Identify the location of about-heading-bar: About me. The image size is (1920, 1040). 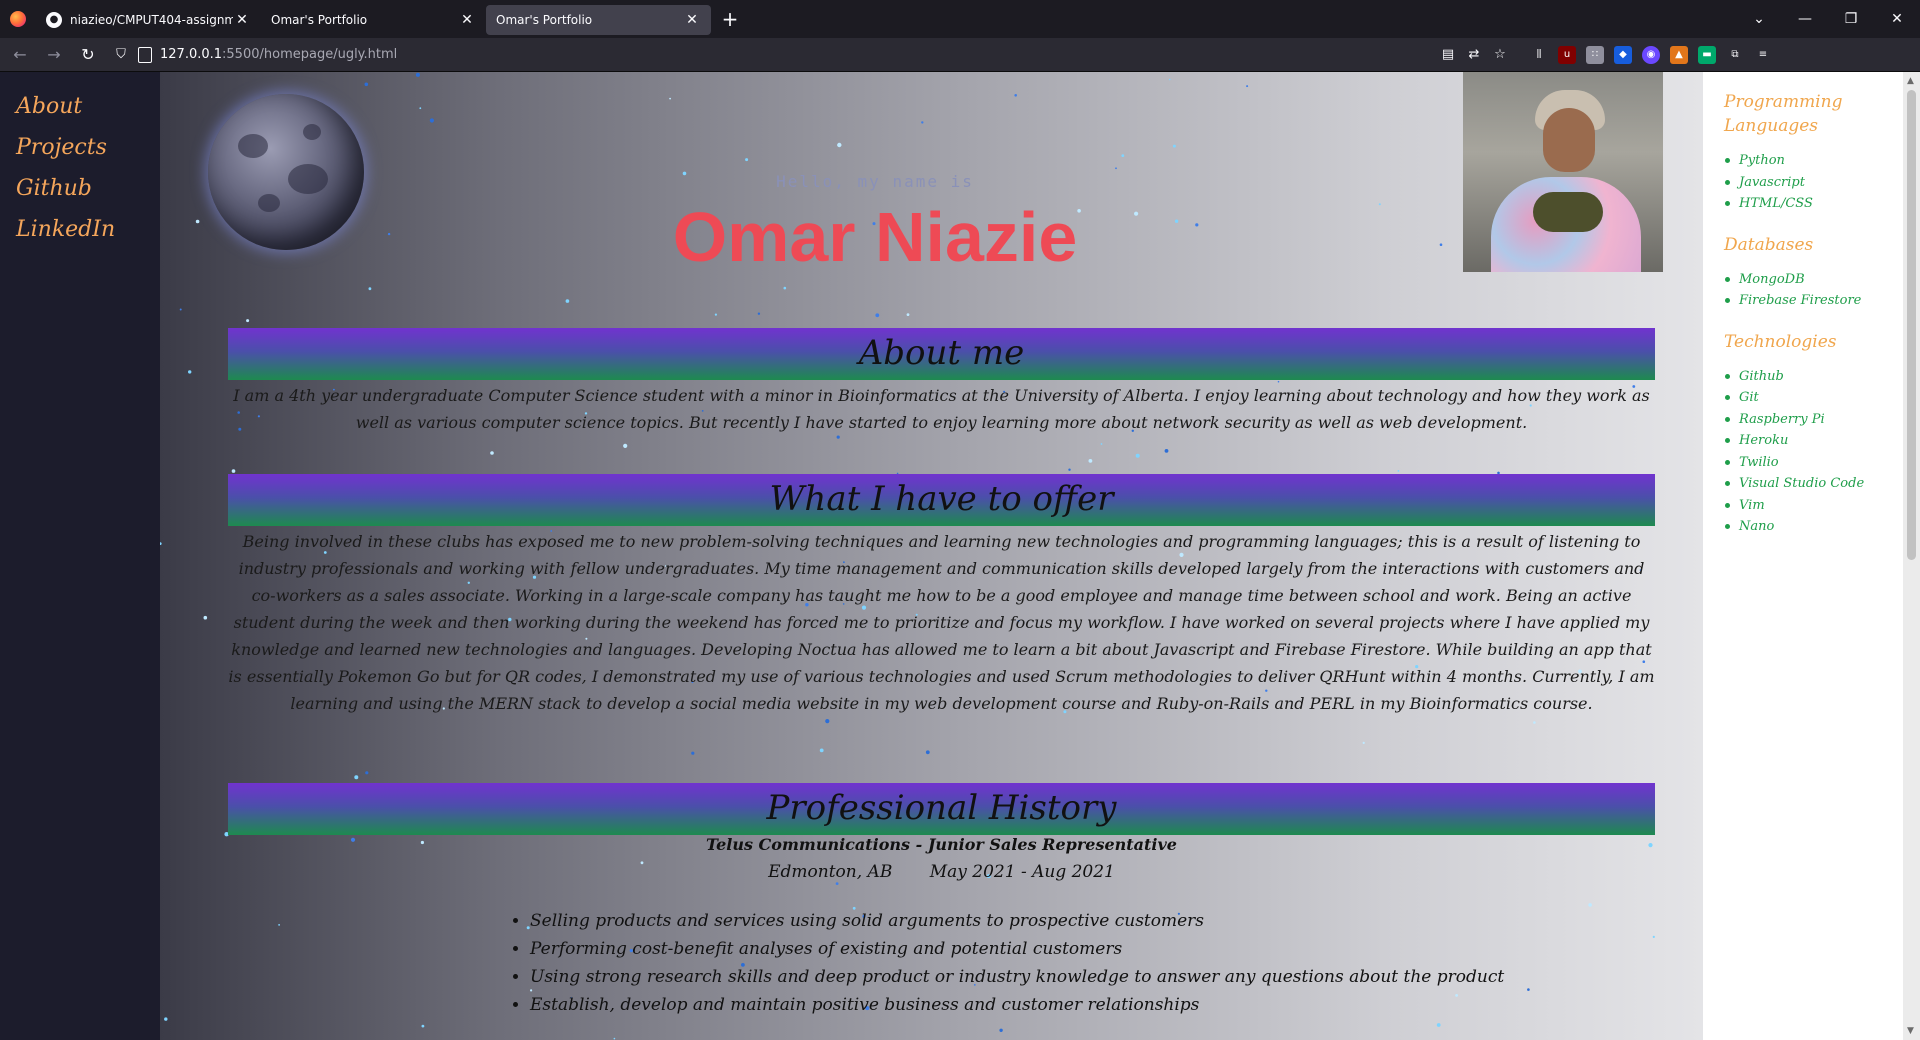
(941, 354).